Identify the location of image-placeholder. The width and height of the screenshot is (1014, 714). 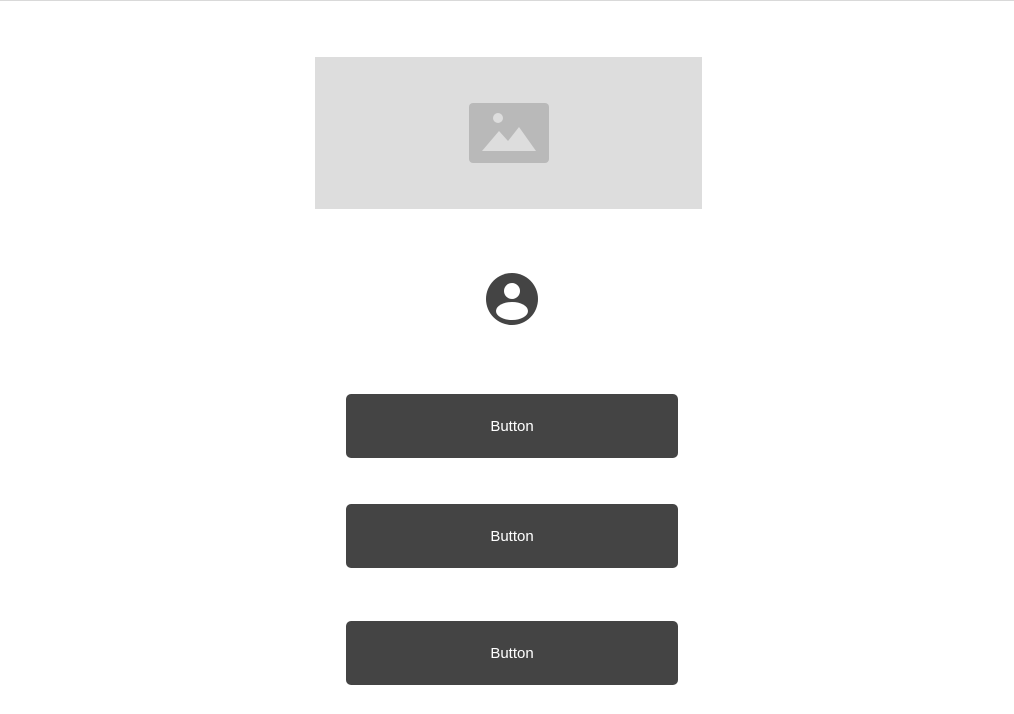
(508, 133).